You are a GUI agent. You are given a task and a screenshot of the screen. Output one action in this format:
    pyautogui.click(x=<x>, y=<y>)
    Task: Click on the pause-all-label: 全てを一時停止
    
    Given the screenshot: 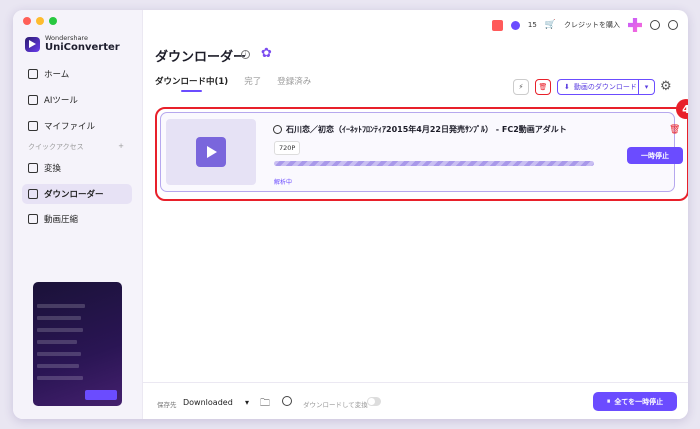 What is the action you would take?
    pyautogui.click(x=639, y=401)
    